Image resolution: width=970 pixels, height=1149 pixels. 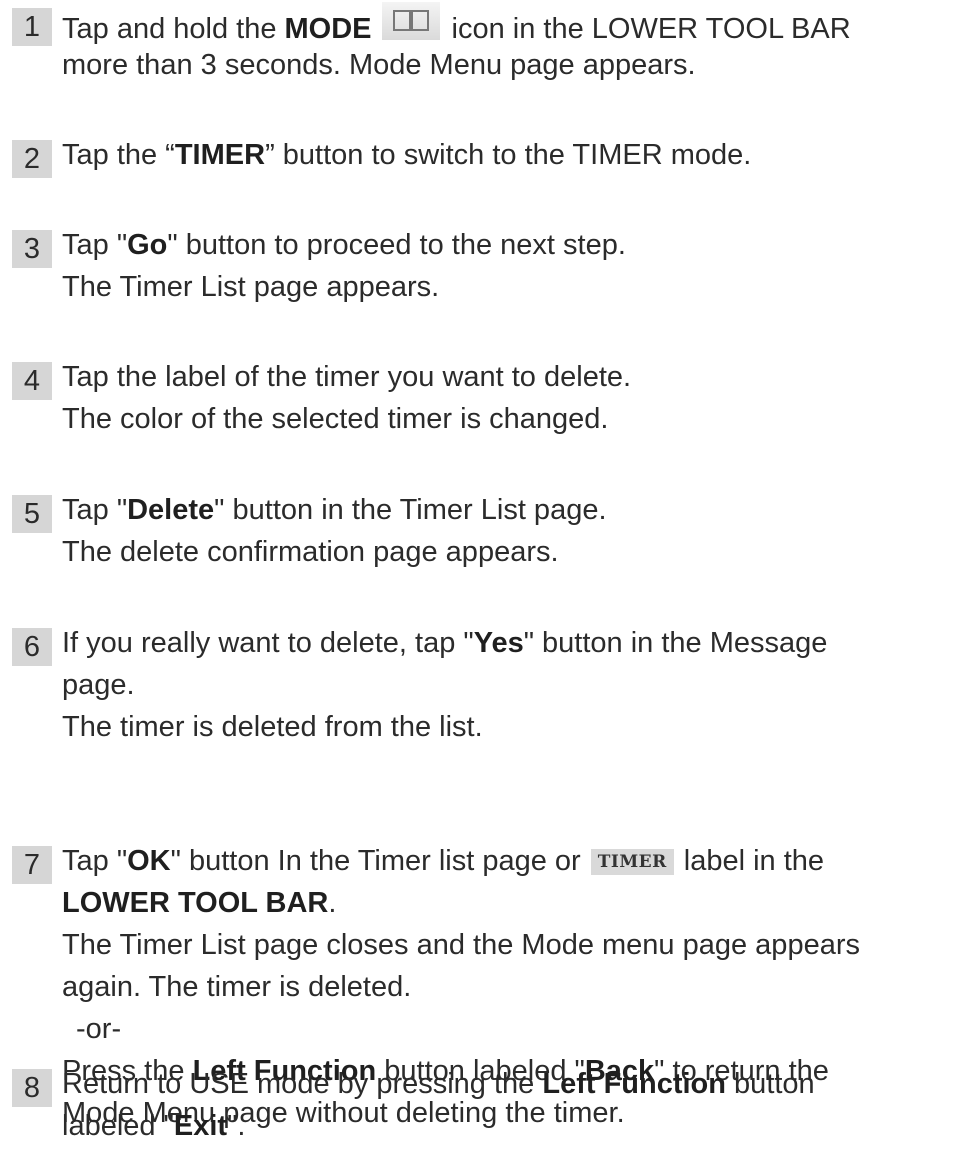 What do you see at coordinates (268, 643) in the screenshot?
I see `text-run: If you really want to delete, tap "` at bounding box center [268, 643].